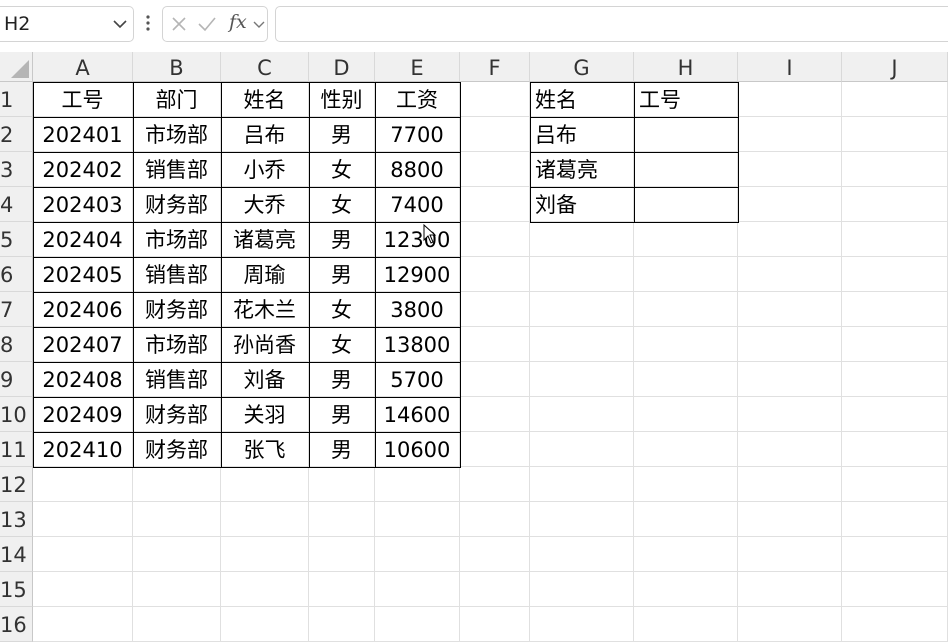  What do you see at coordinates (83, 204) in the screenshot?
I see `table-cell: 202403` at bounding box center [83, 204].